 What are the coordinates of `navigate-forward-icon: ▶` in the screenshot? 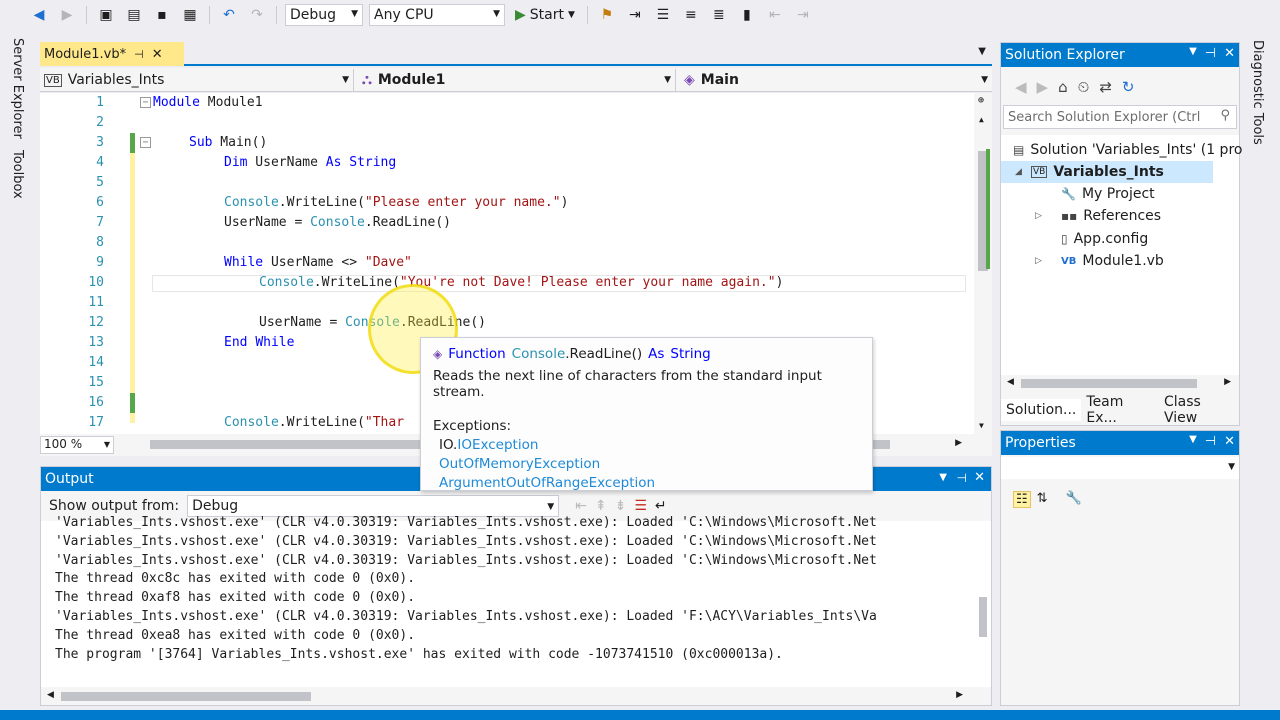 It's located at (67, 15).